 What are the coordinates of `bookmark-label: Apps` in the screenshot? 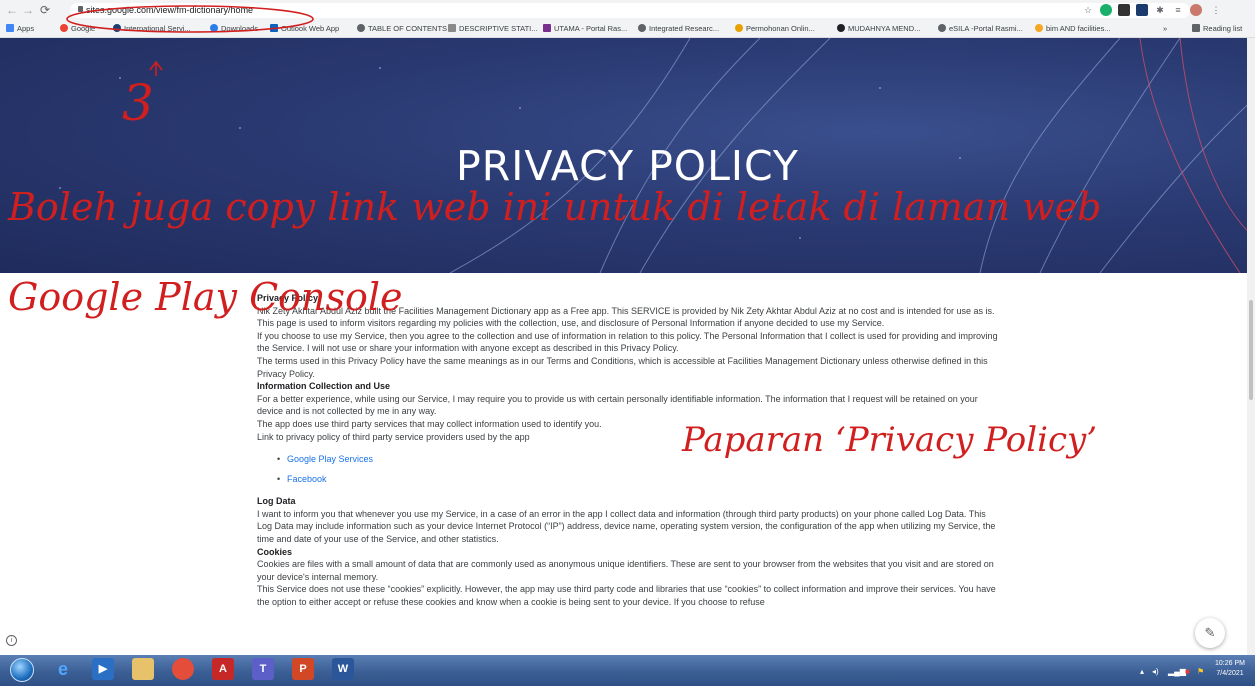 It's located at (26, 28).